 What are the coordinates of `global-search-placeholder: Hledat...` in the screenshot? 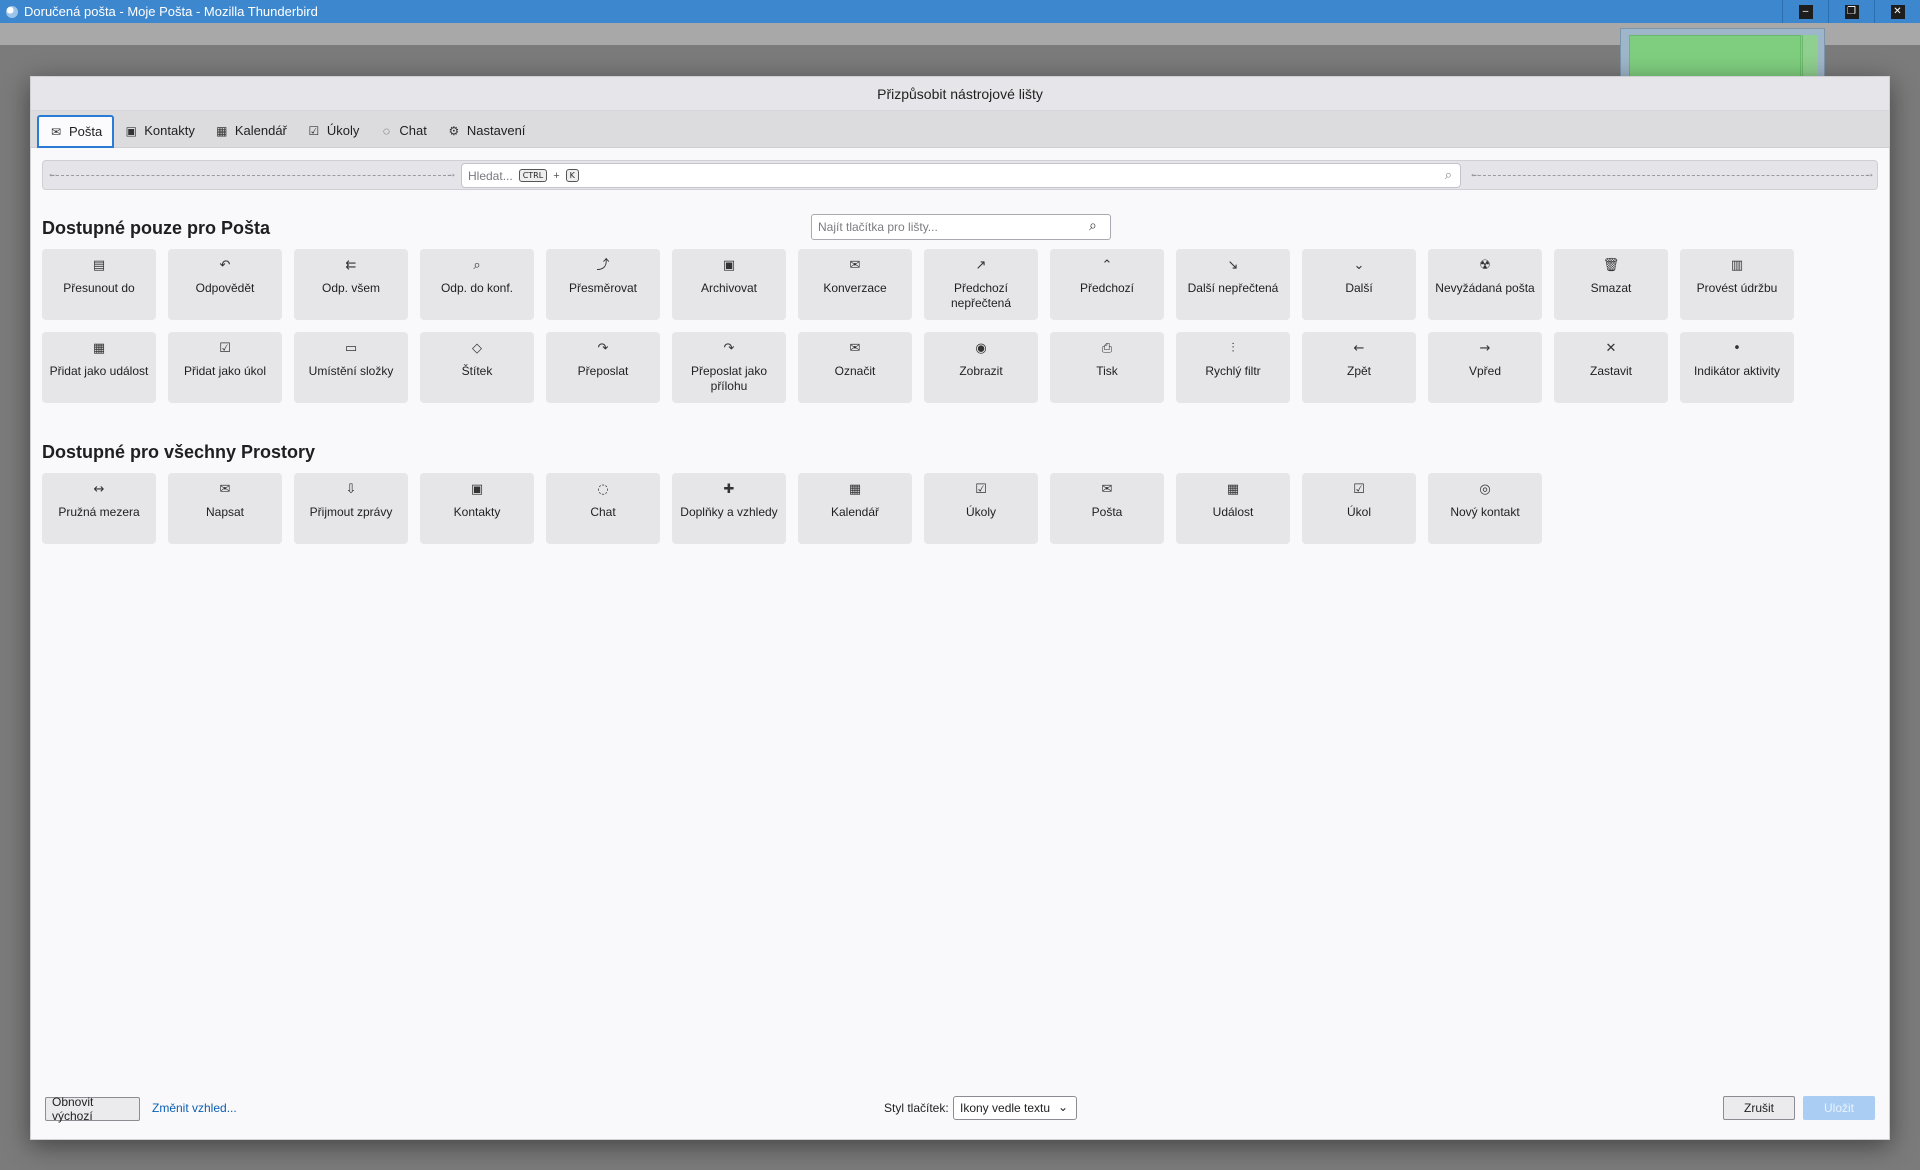 It's located at (490, 175).